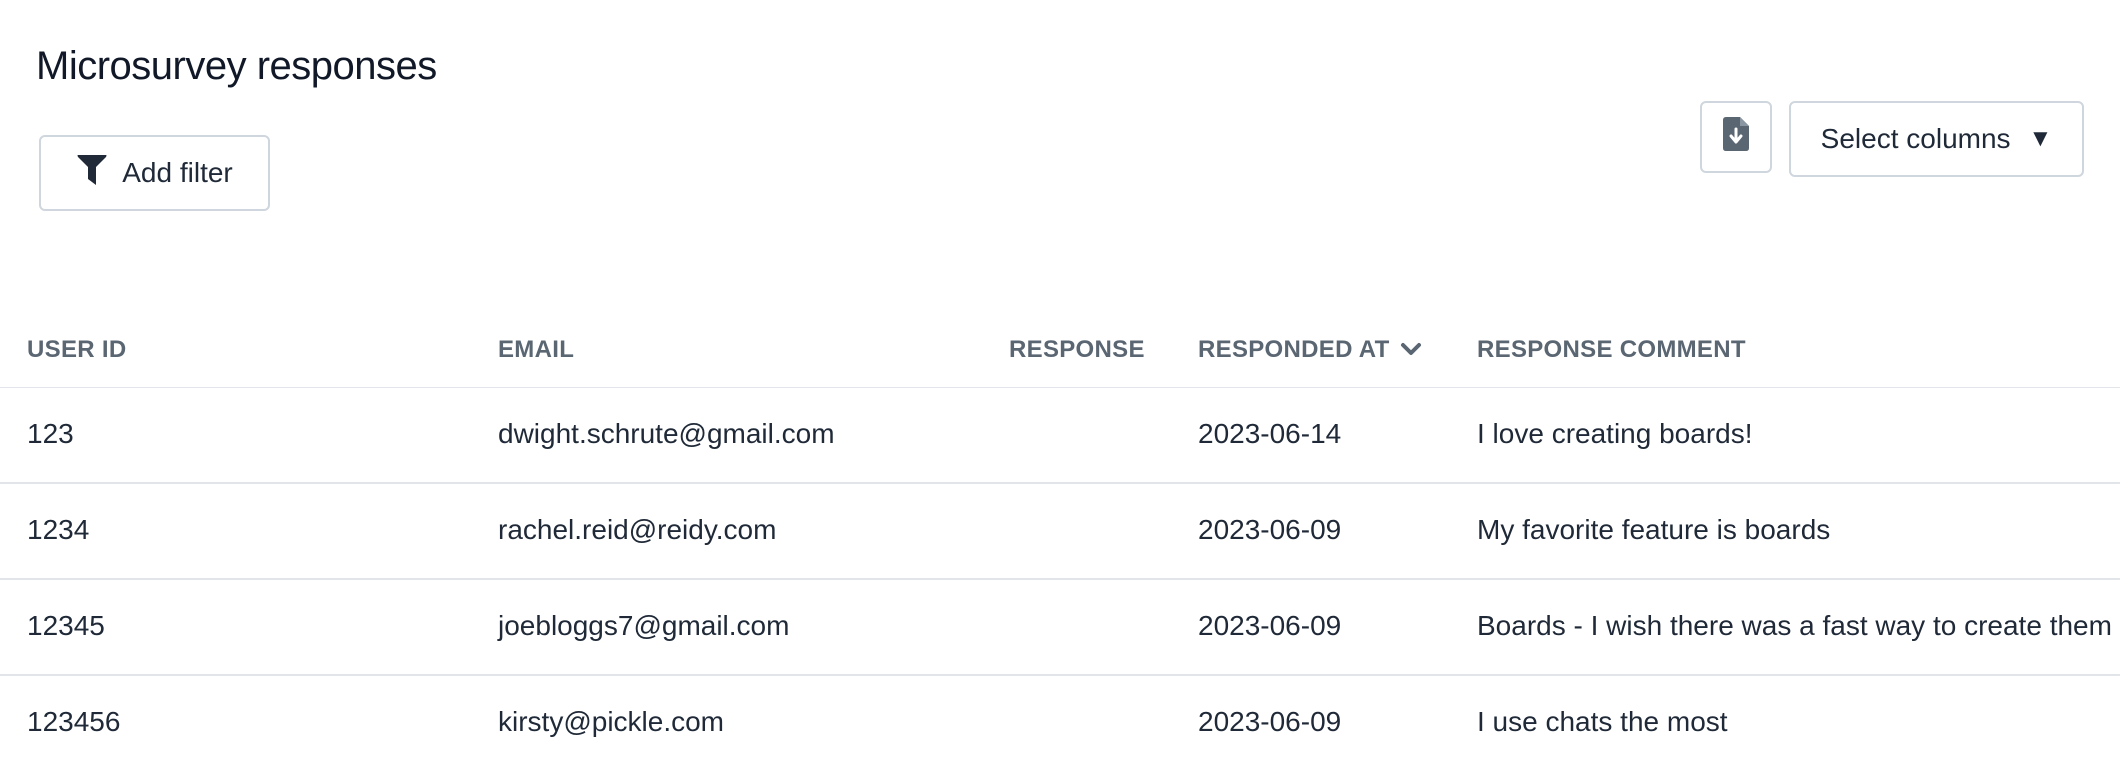  I want to click on cell-user-id: 123456, so click(74, 721).